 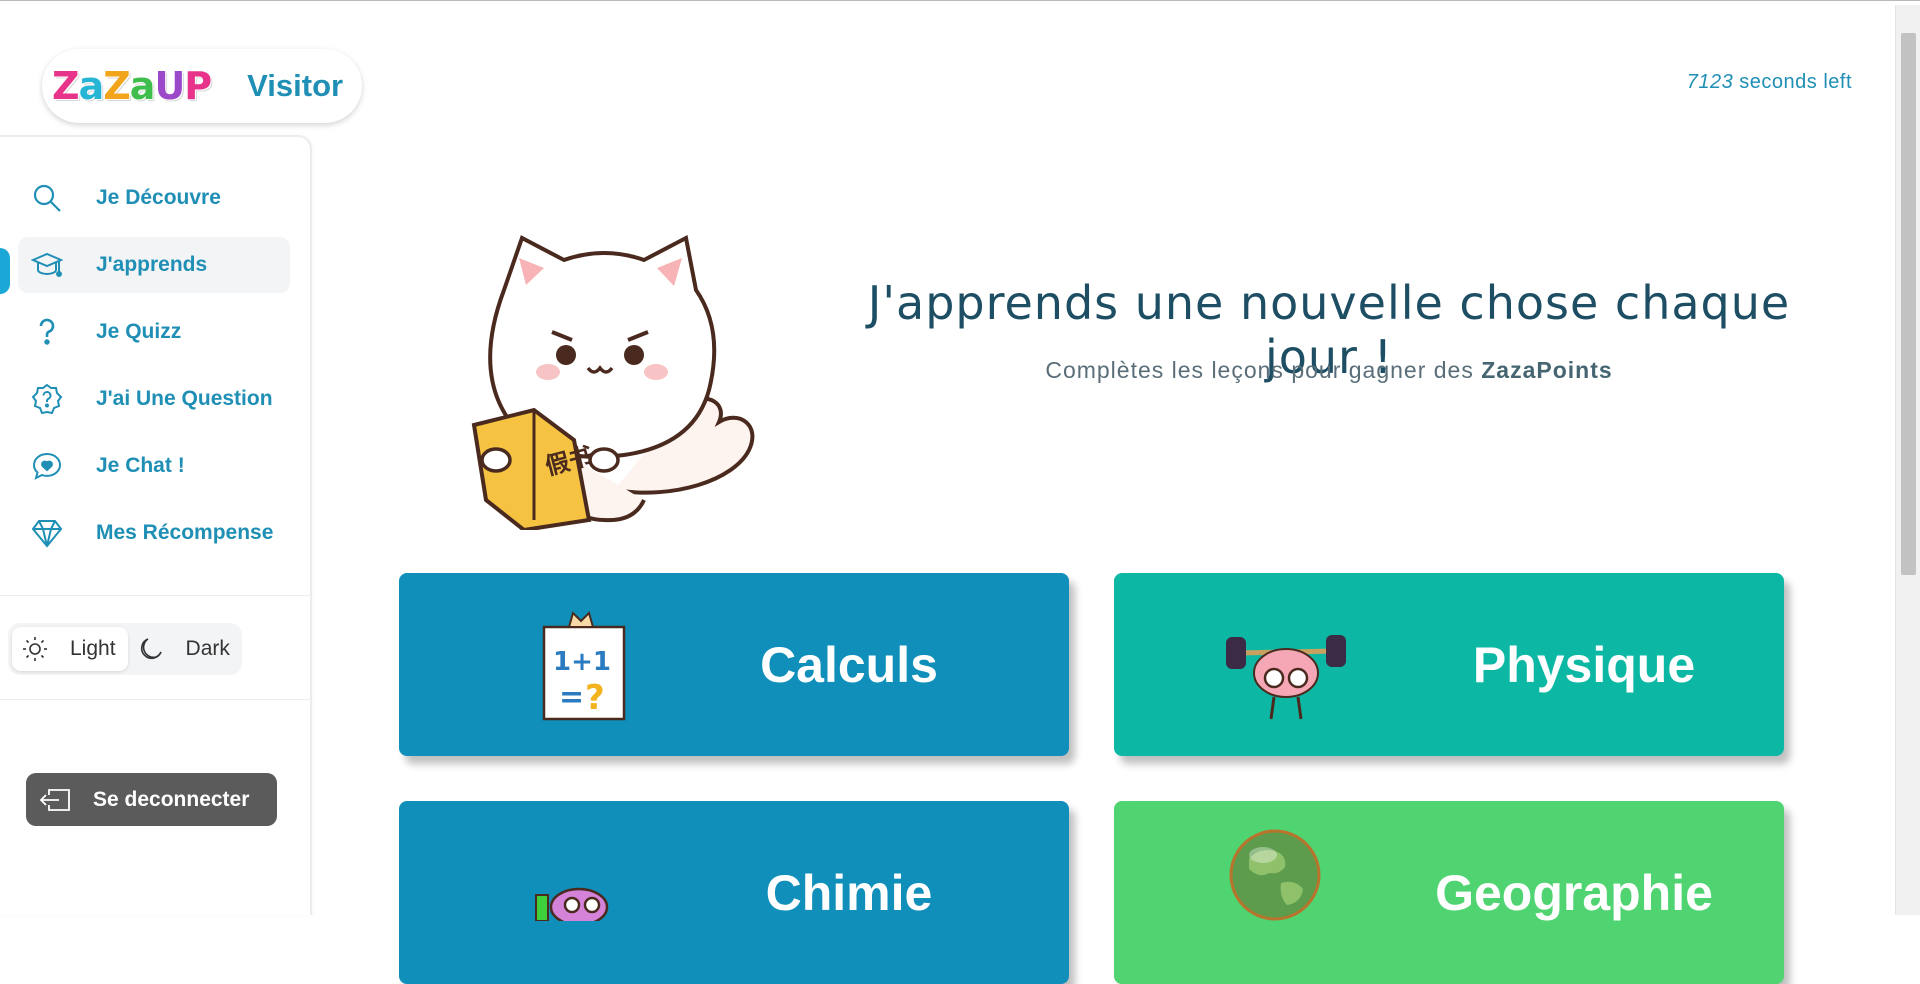 I want to click on timer-value: 7123, so click(x=1710, y=82).